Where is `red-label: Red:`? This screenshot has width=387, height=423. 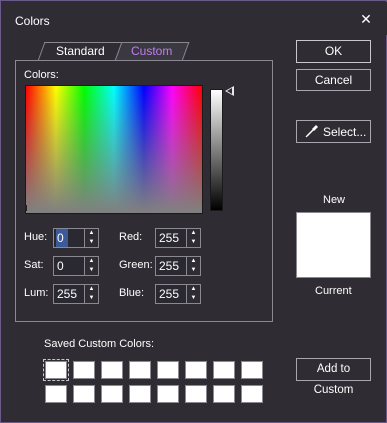
red-label: Red: is located at coordinates (131, 237).